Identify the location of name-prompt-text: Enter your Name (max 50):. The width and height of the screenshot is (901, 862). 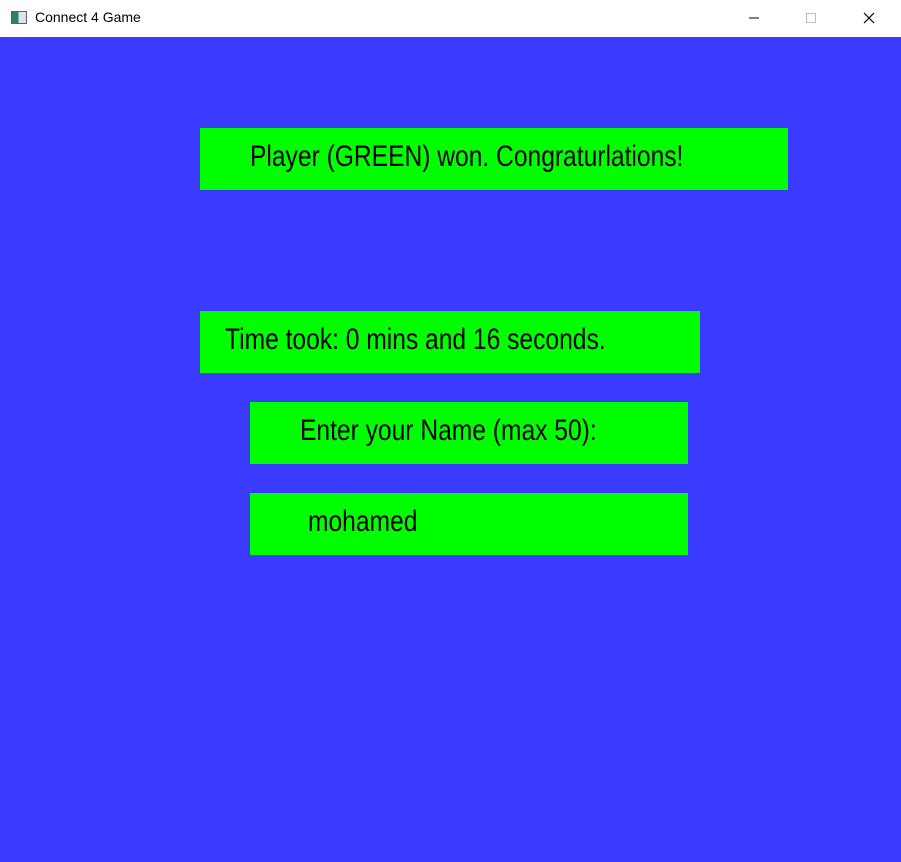
(448, 430).